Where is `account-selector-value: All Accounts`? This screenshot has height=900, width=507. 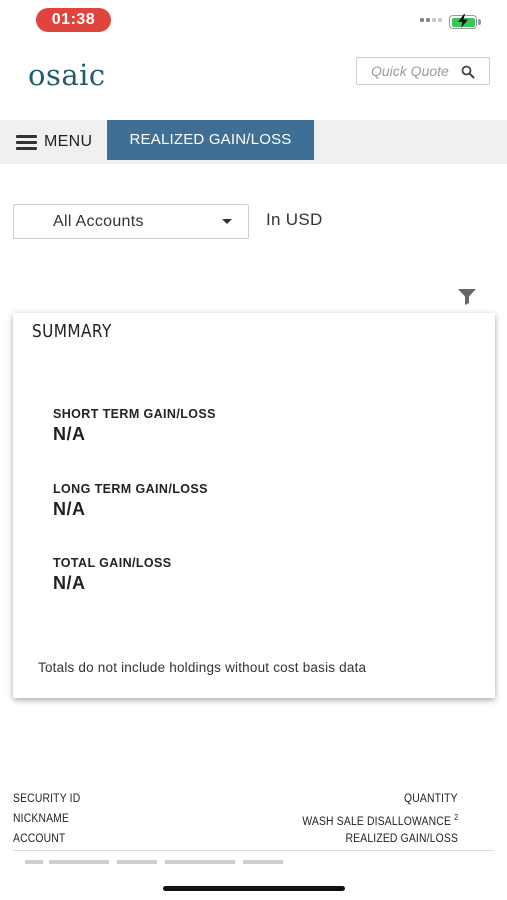 account-selector-value: All Accounts is located at coordinates (98, 221).